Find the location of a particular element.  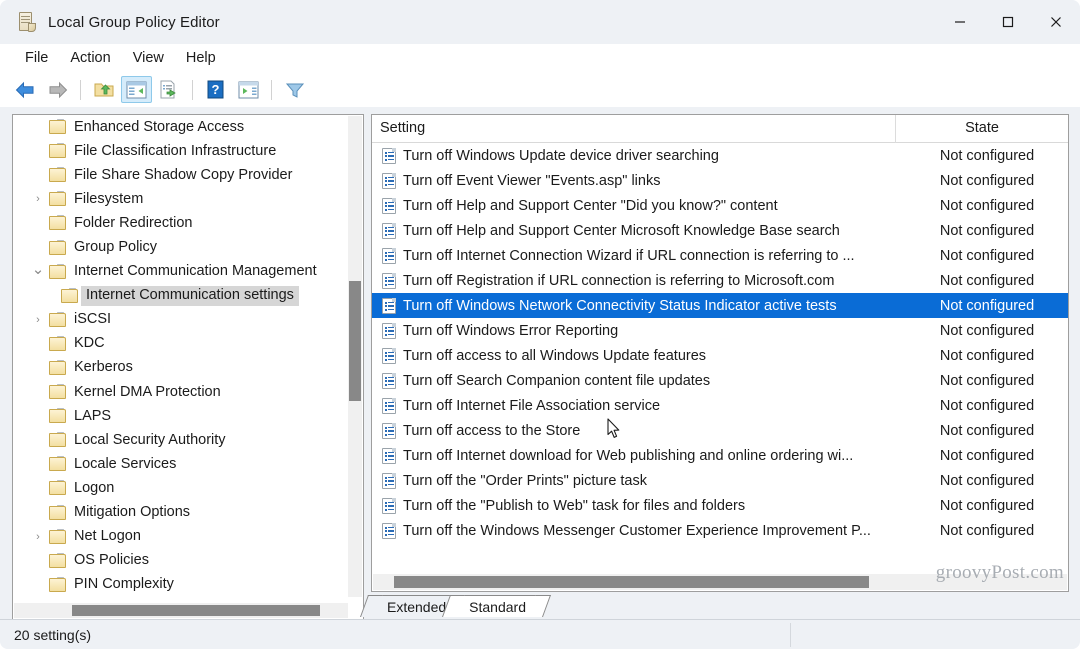

menu-item-help: Help is located at coordinates (201, 58).